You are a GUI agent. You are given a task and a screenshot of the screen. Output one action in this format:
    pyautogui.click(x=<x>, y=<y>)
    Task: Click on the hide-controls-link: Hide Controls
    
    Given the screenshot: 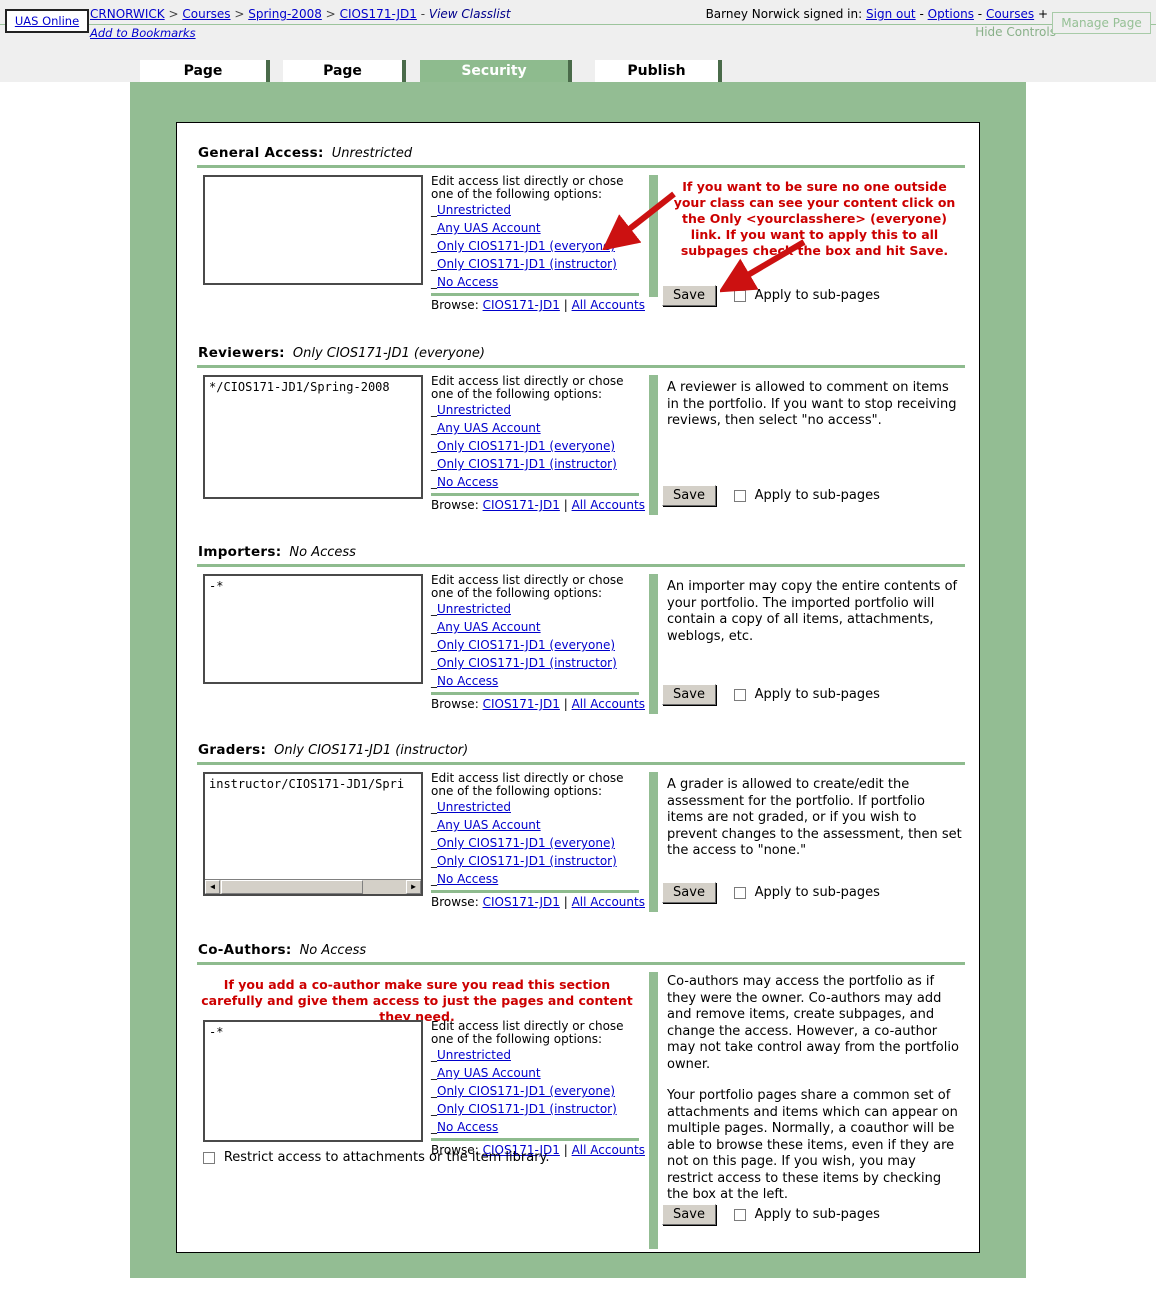 What is the action you would take?
    pyautogui.click(x=1015, y=32)
    